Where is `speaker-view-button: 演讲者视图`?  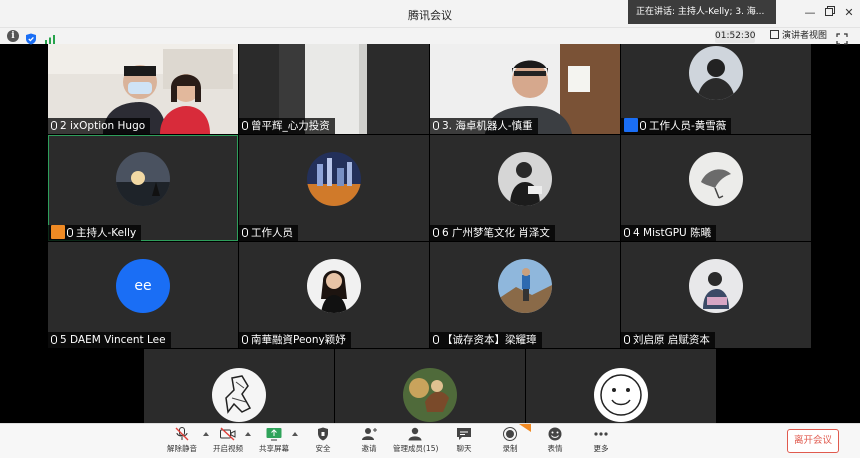
speaker-view-button: 演讲者视图 is located at coordinates (798, 36).